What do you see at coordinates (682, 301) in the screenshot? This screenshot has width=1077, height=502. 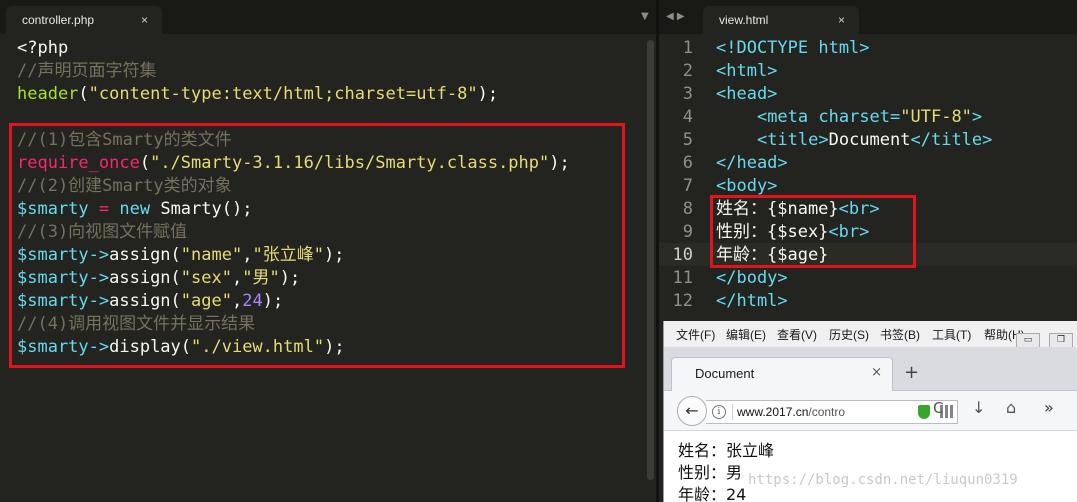 I see `line-number: 12` at bounding box center [682, 301].